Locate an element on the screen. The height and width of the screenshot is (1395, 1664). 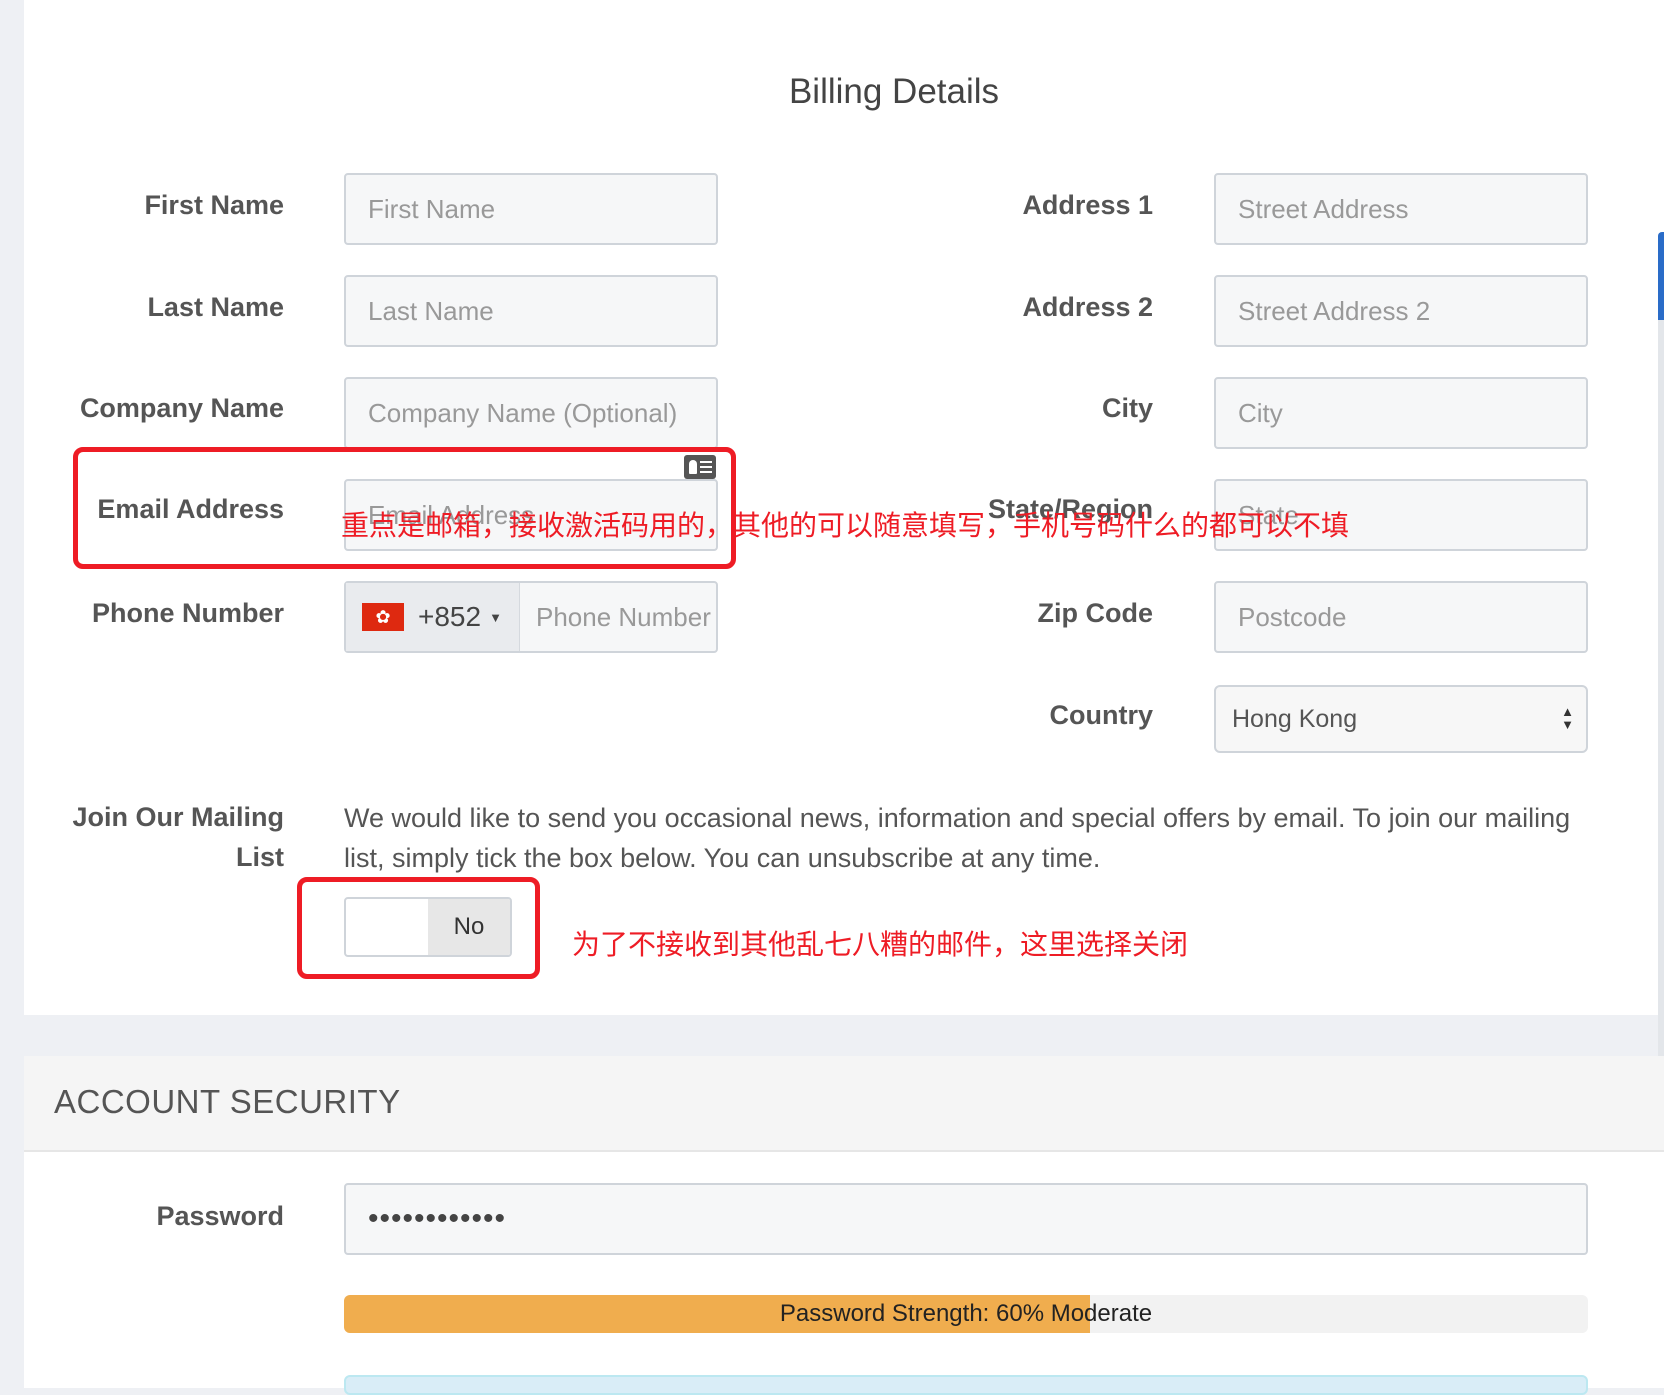
last-name-input: Last Name is located at coordinates (531, 311).